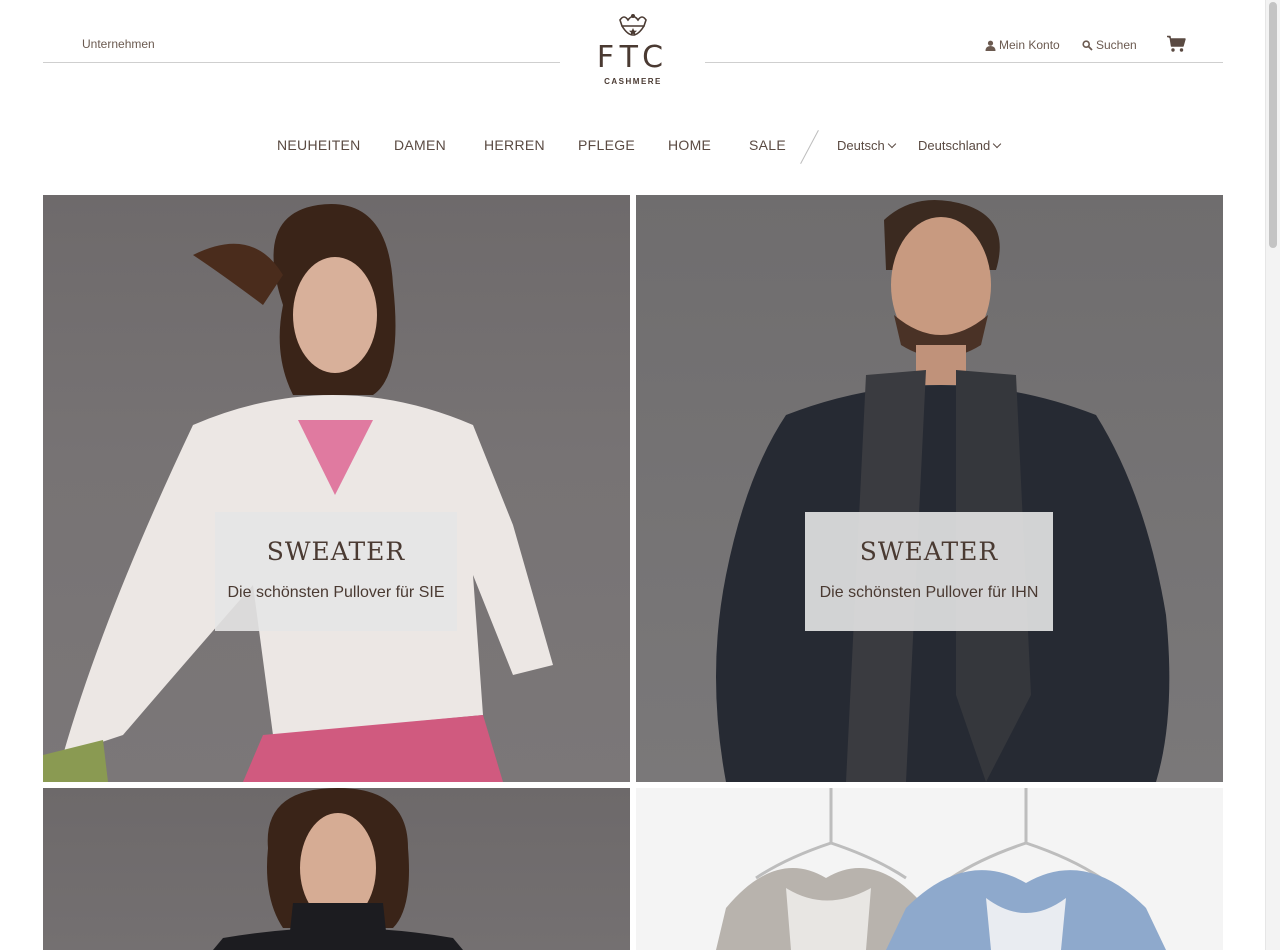  I want to click on language-value: Deutsch, so click(861, 145).